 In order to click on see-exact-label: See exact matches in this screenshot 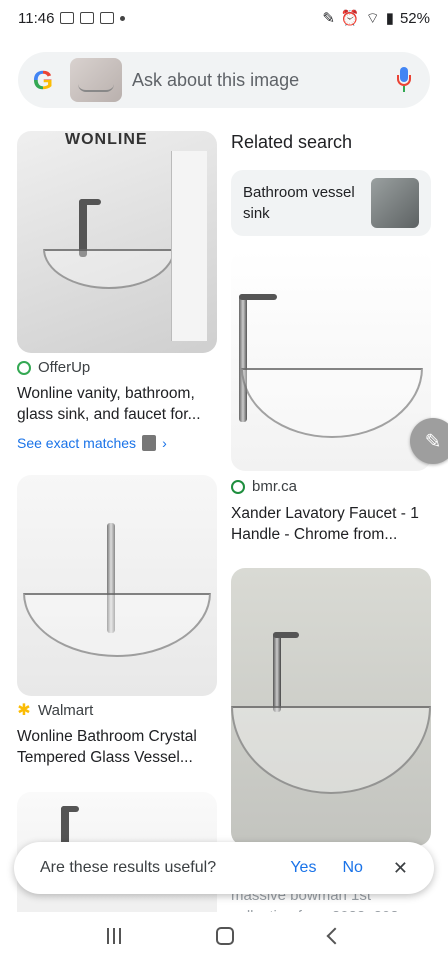, I will do `click(77, 443)`.